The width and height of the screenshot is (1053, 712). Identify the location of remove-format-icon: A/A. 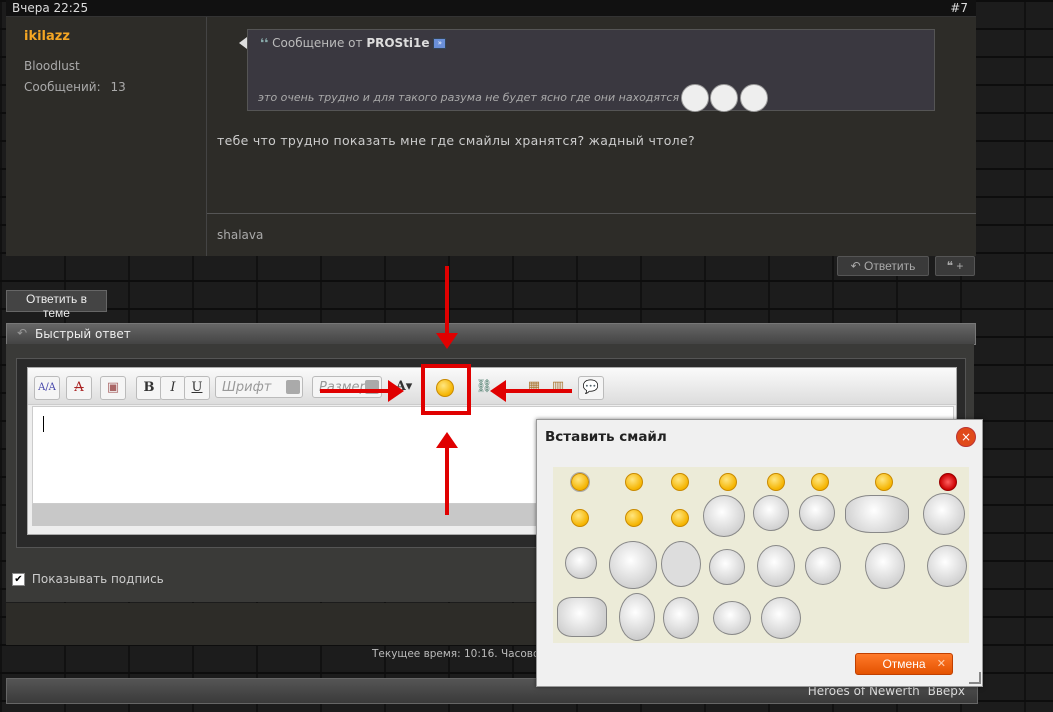
(47, 388).